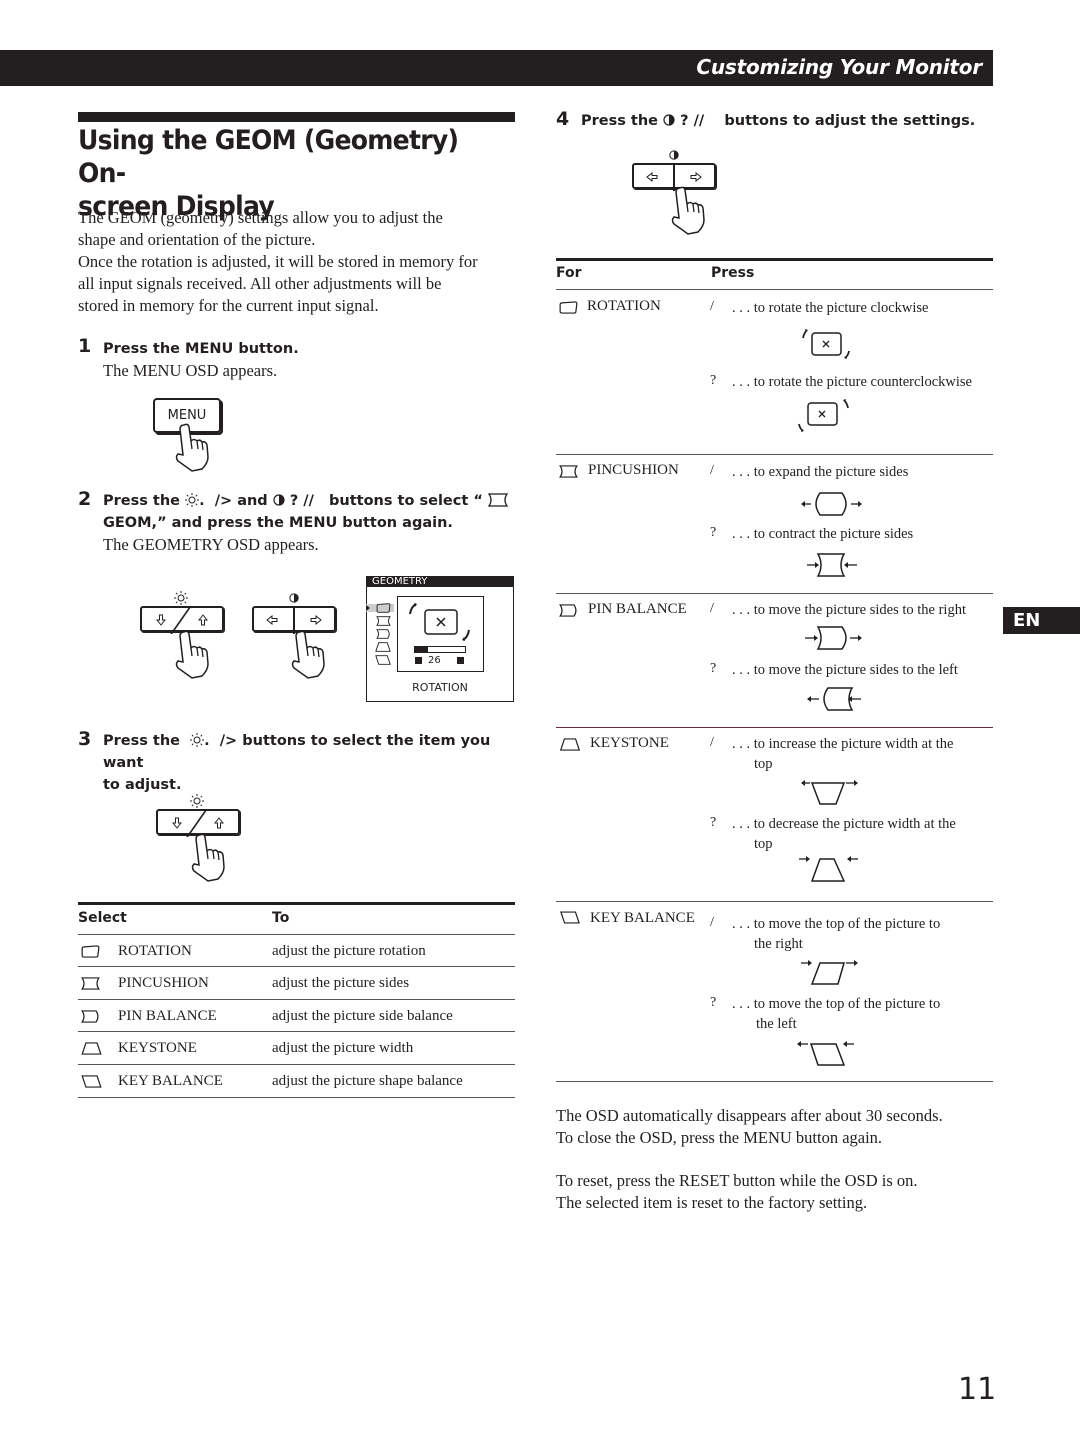 Image resolution: width=1080 pixels, height=1439 pixels. I want to click on osd-increase-icon, so click(460, 660).